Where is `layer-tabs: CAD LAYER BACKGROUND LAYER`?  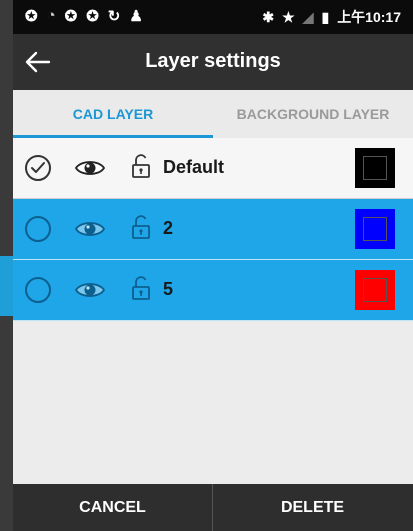 layer-tabs: CAD LAYER BACKGROUND LAYER is located at coordinates (213, 114).